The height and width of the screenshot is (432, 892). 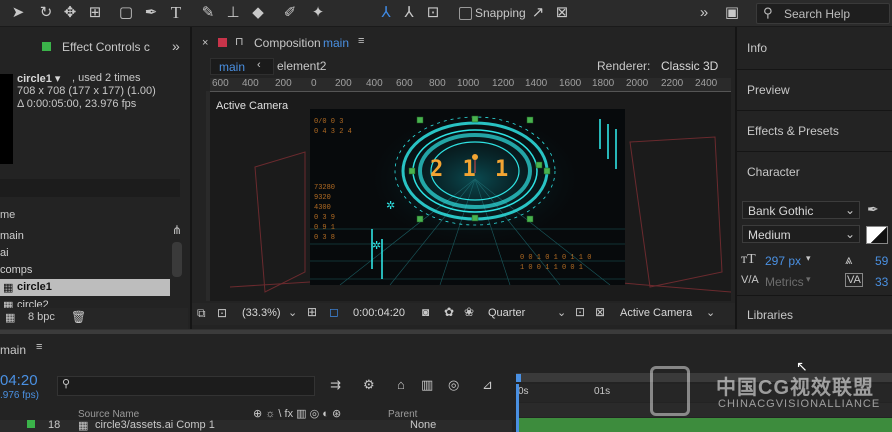 What do you see at coordinates (19, 395) in the screenshot?
I see `timeline-fps: .976 fps)` at bounding box center [19, 395].